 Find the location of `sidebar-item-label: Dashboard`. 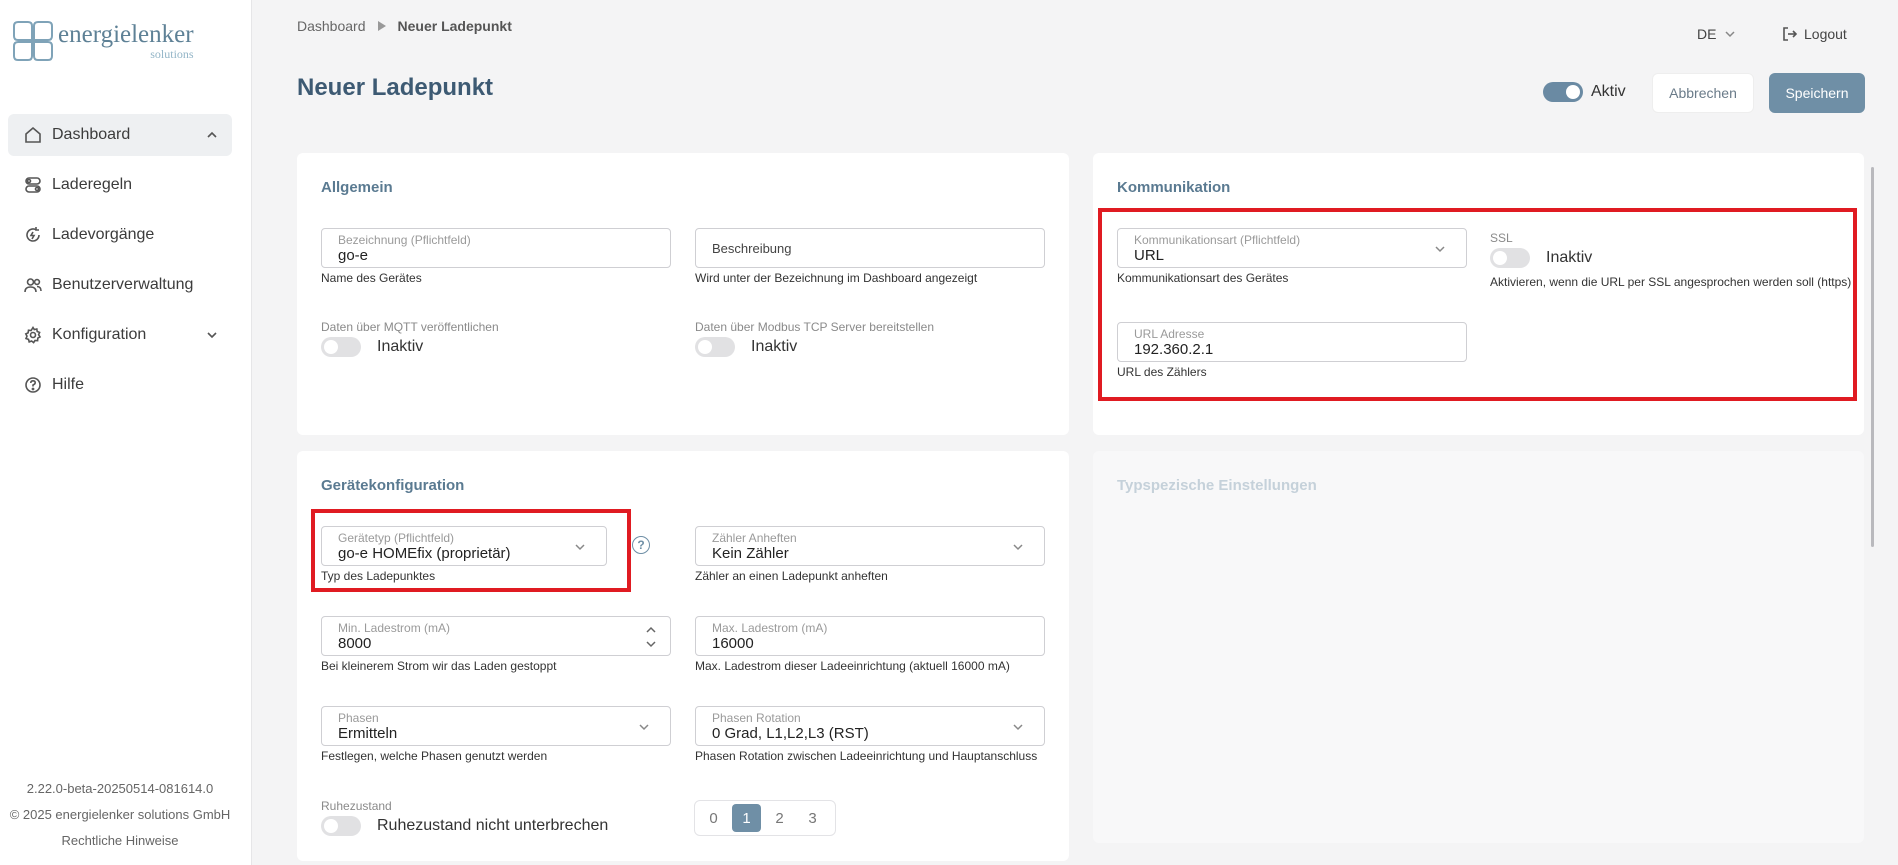

sidebar-item-label: Dashboard is located at coordinates (91, 134).